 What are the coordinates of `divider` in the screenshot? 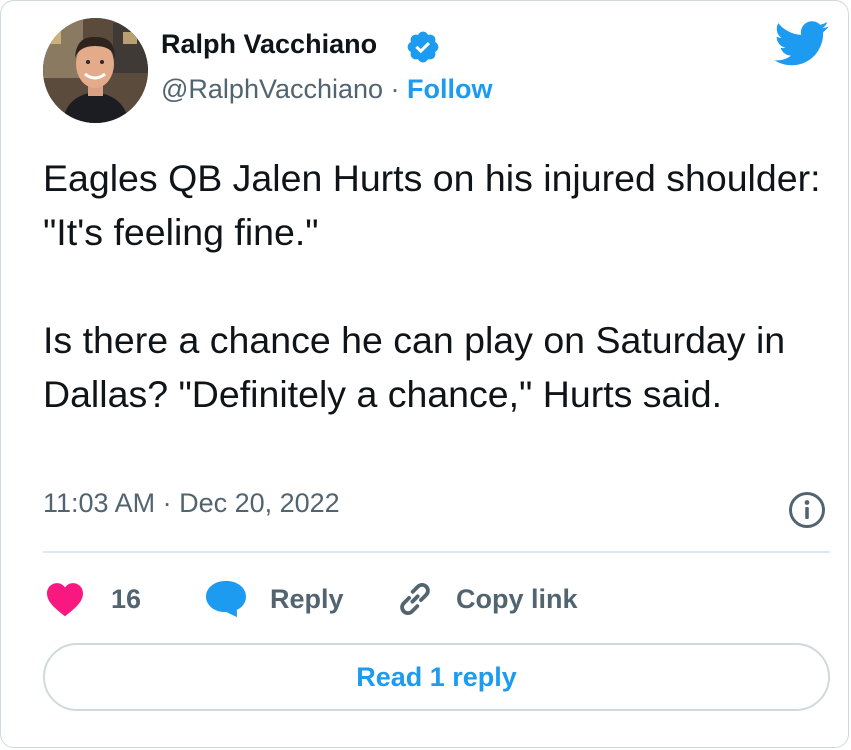 It's located at (436, 552).